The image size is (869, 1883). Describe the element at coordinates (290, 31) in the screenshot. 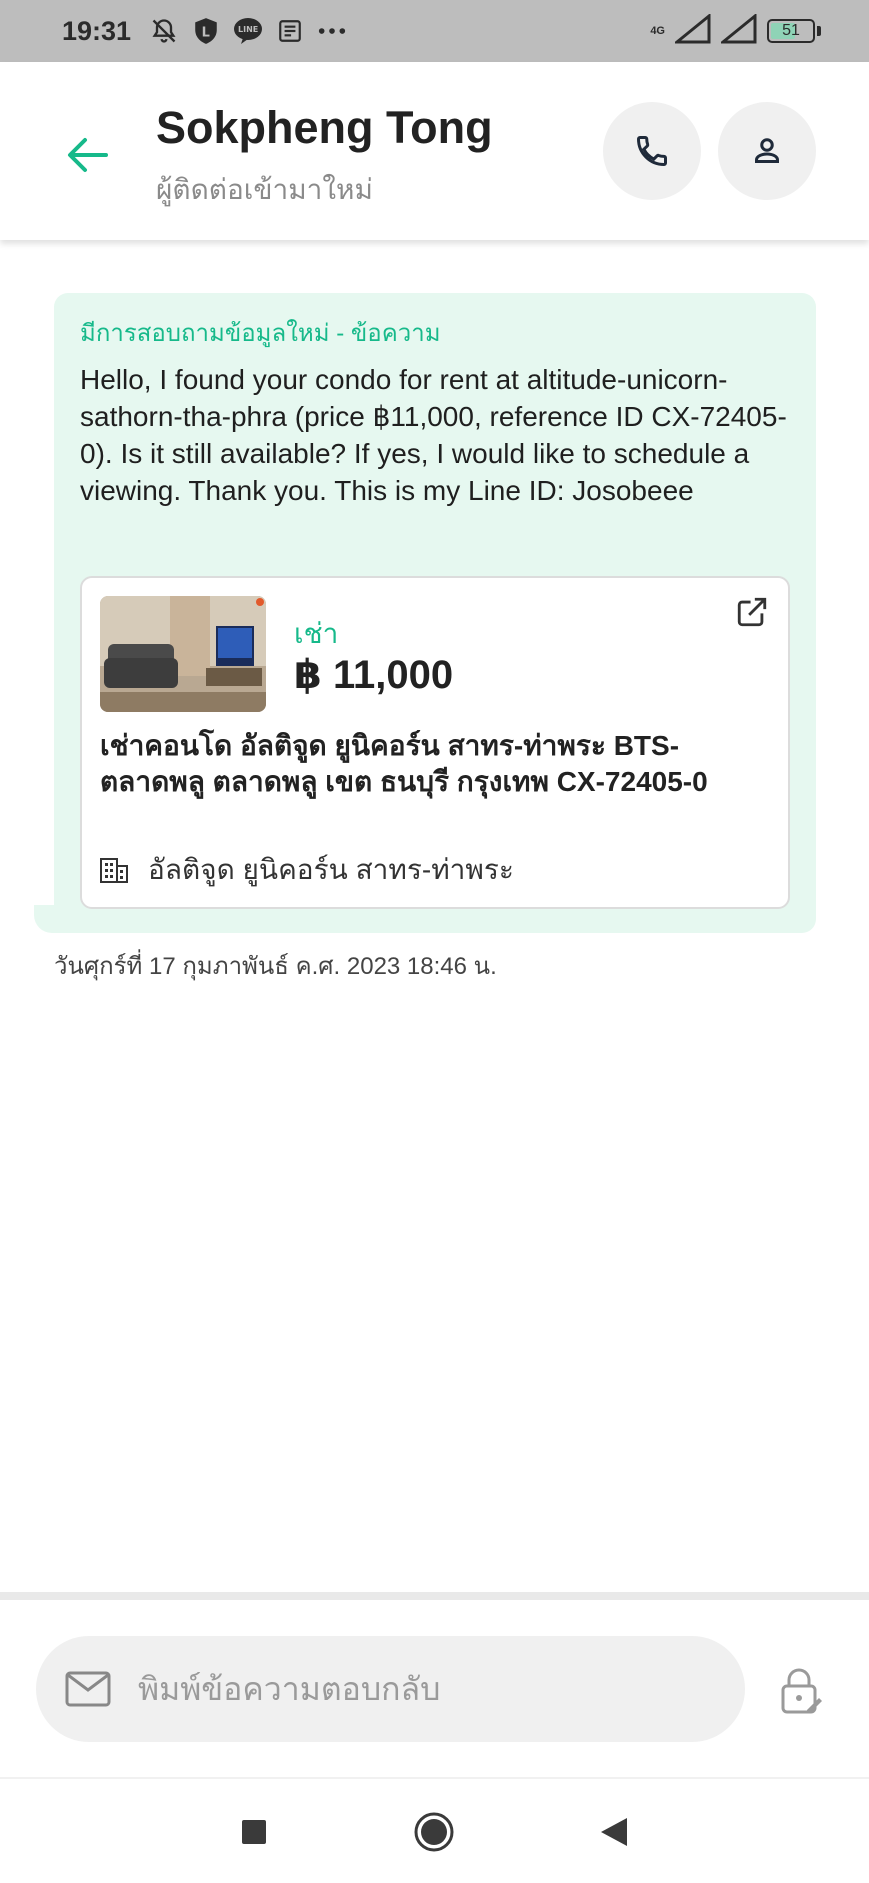

I see `news-icon` at that location.